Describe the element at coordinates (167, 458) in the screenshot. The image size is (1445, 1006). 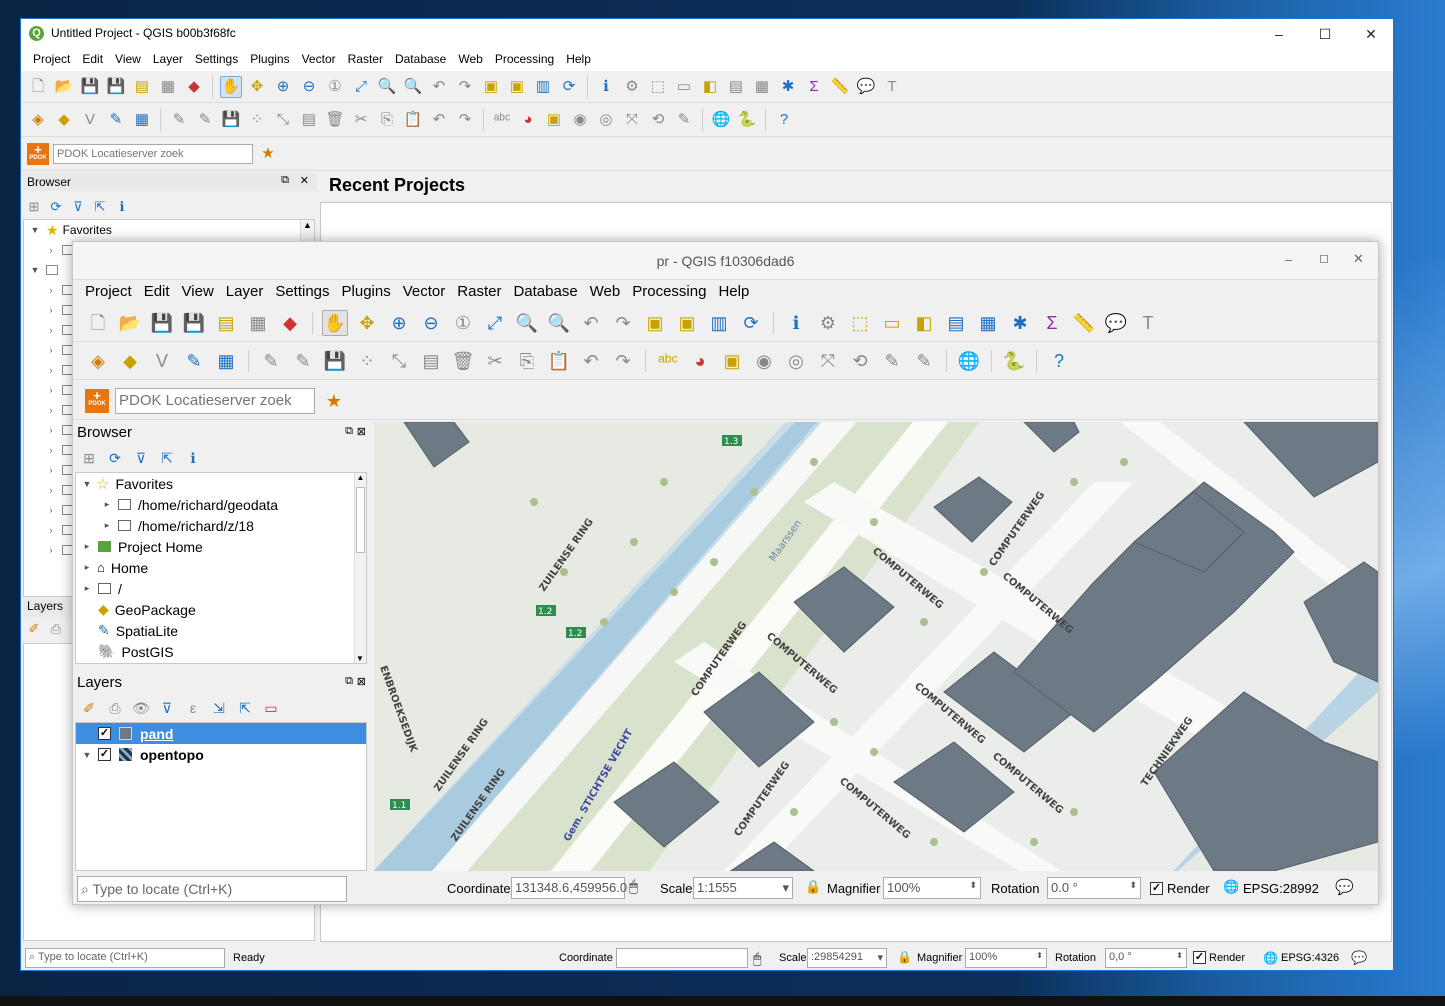
I see `collapse-all-icon: ⇱` at that location.